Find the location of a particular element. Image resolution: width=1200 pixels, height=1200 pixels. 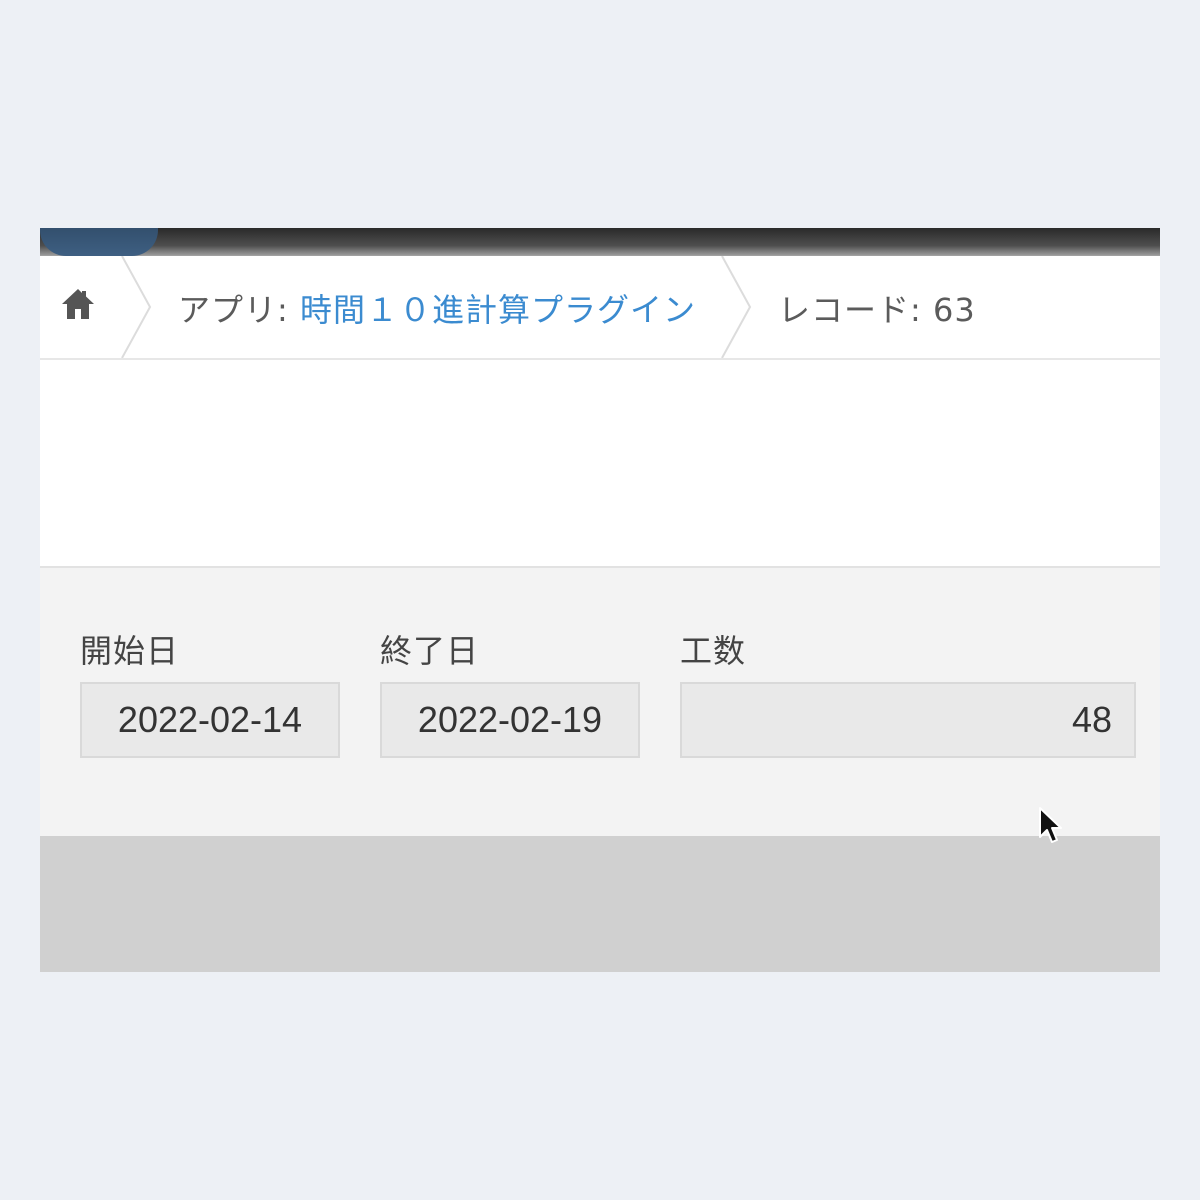

footer-area is located at coordinates (600, 904).